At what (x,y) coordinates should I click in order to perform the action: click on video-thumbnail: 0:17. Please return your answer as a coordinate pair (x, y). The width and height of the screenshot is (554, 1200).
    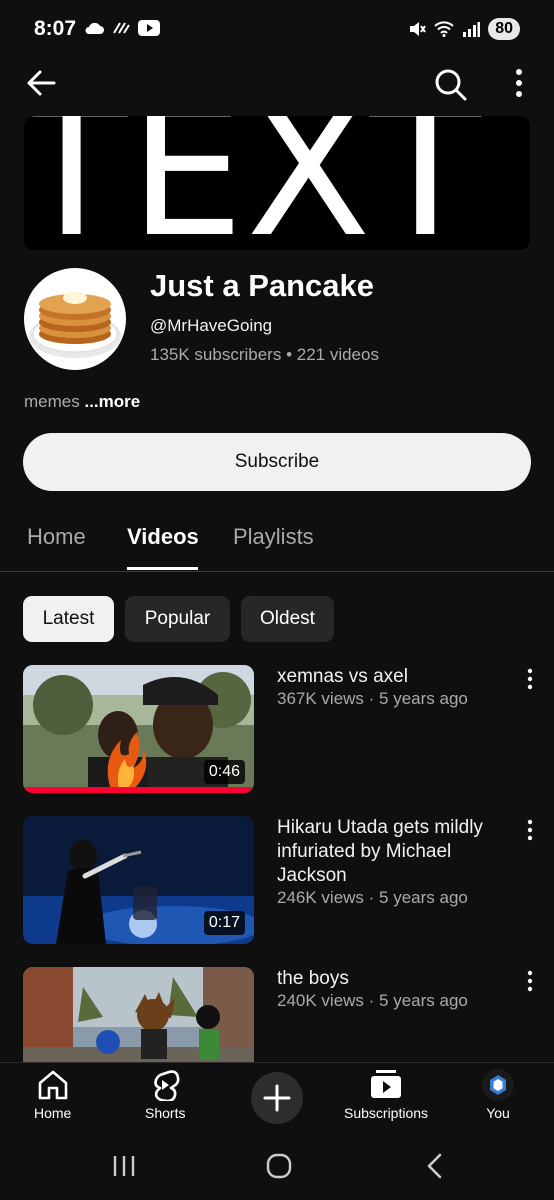
    Looking at the image, I should click on (138, 880).